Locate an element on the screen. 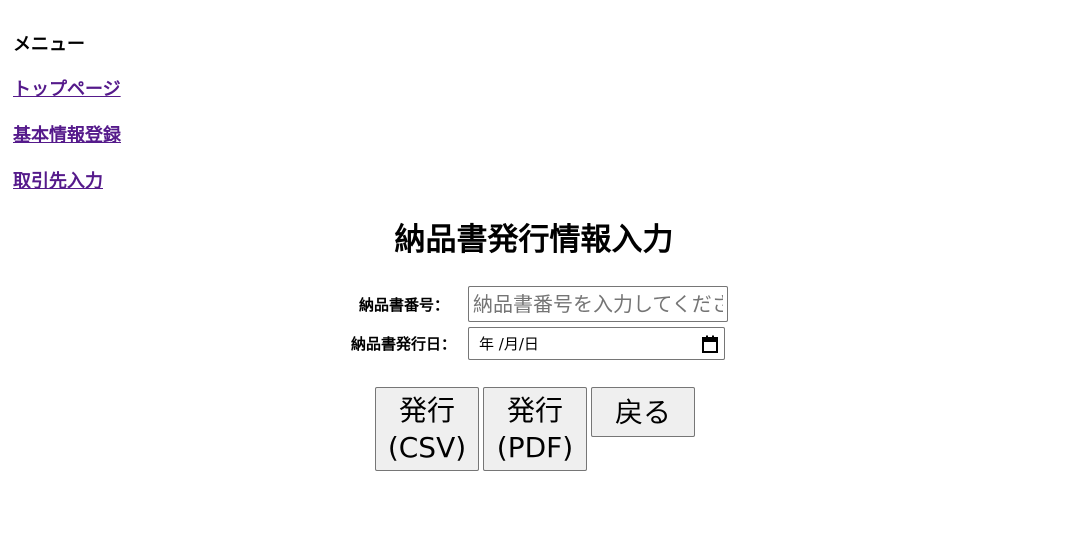 This screenshot has width=1068, height=554. sidebar-menu: メニュー トップページ 基本情報登録 取引先入力 is located at coordinates (67, 125).